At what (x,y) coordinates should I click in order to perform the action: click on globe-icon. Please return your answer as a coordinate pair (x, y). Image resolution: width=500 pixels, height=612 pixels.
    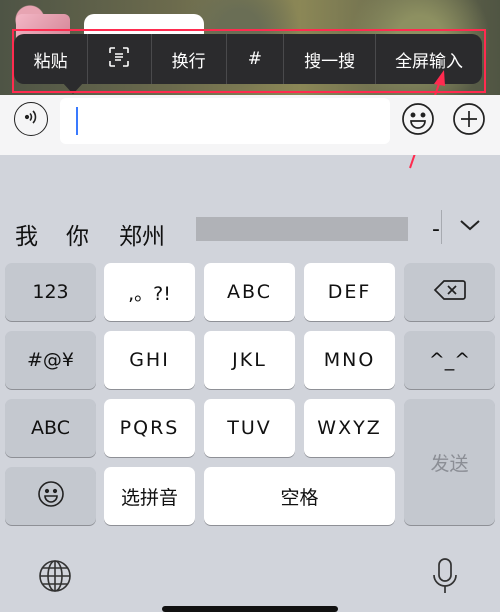
    Looking at the image, I should click on (55, 578).